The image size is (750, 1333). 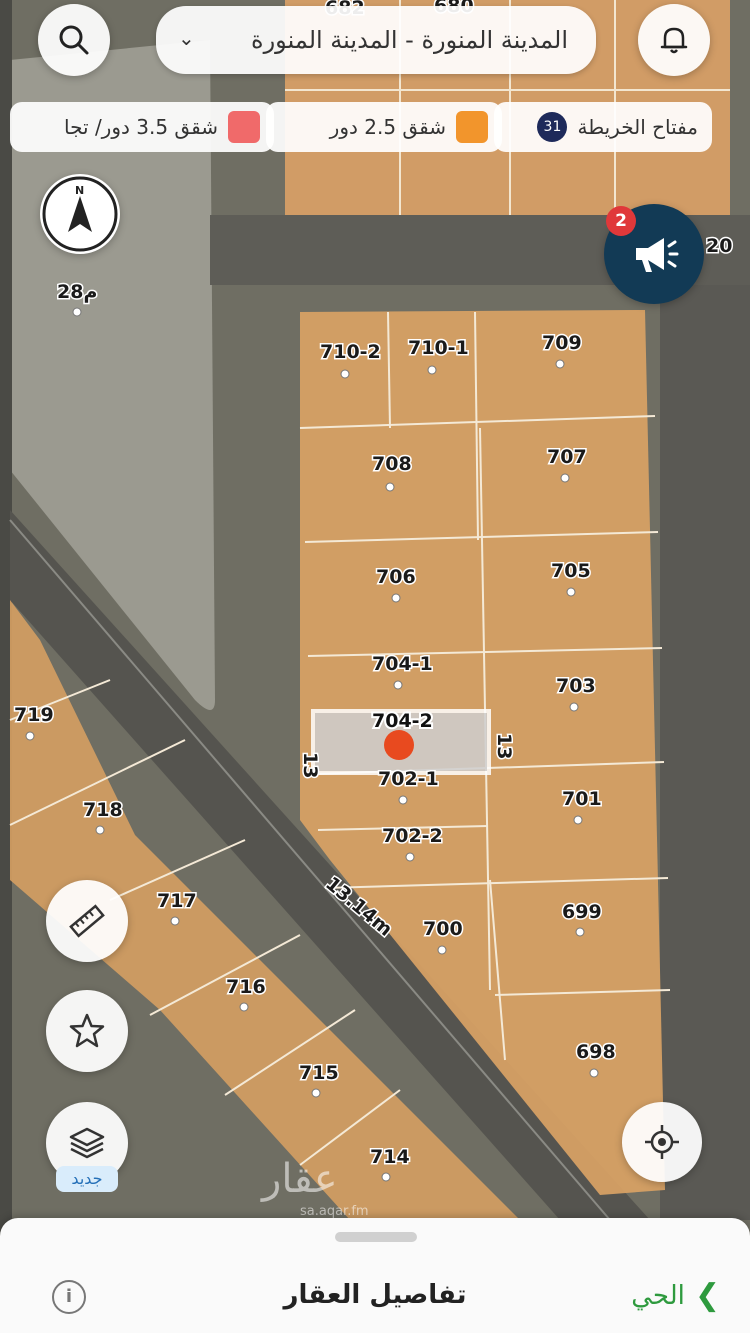 What do you see at coordinates (576, 686) in the screenshot?
I see `parcel-label: 703` at bounding box center [576, 686].